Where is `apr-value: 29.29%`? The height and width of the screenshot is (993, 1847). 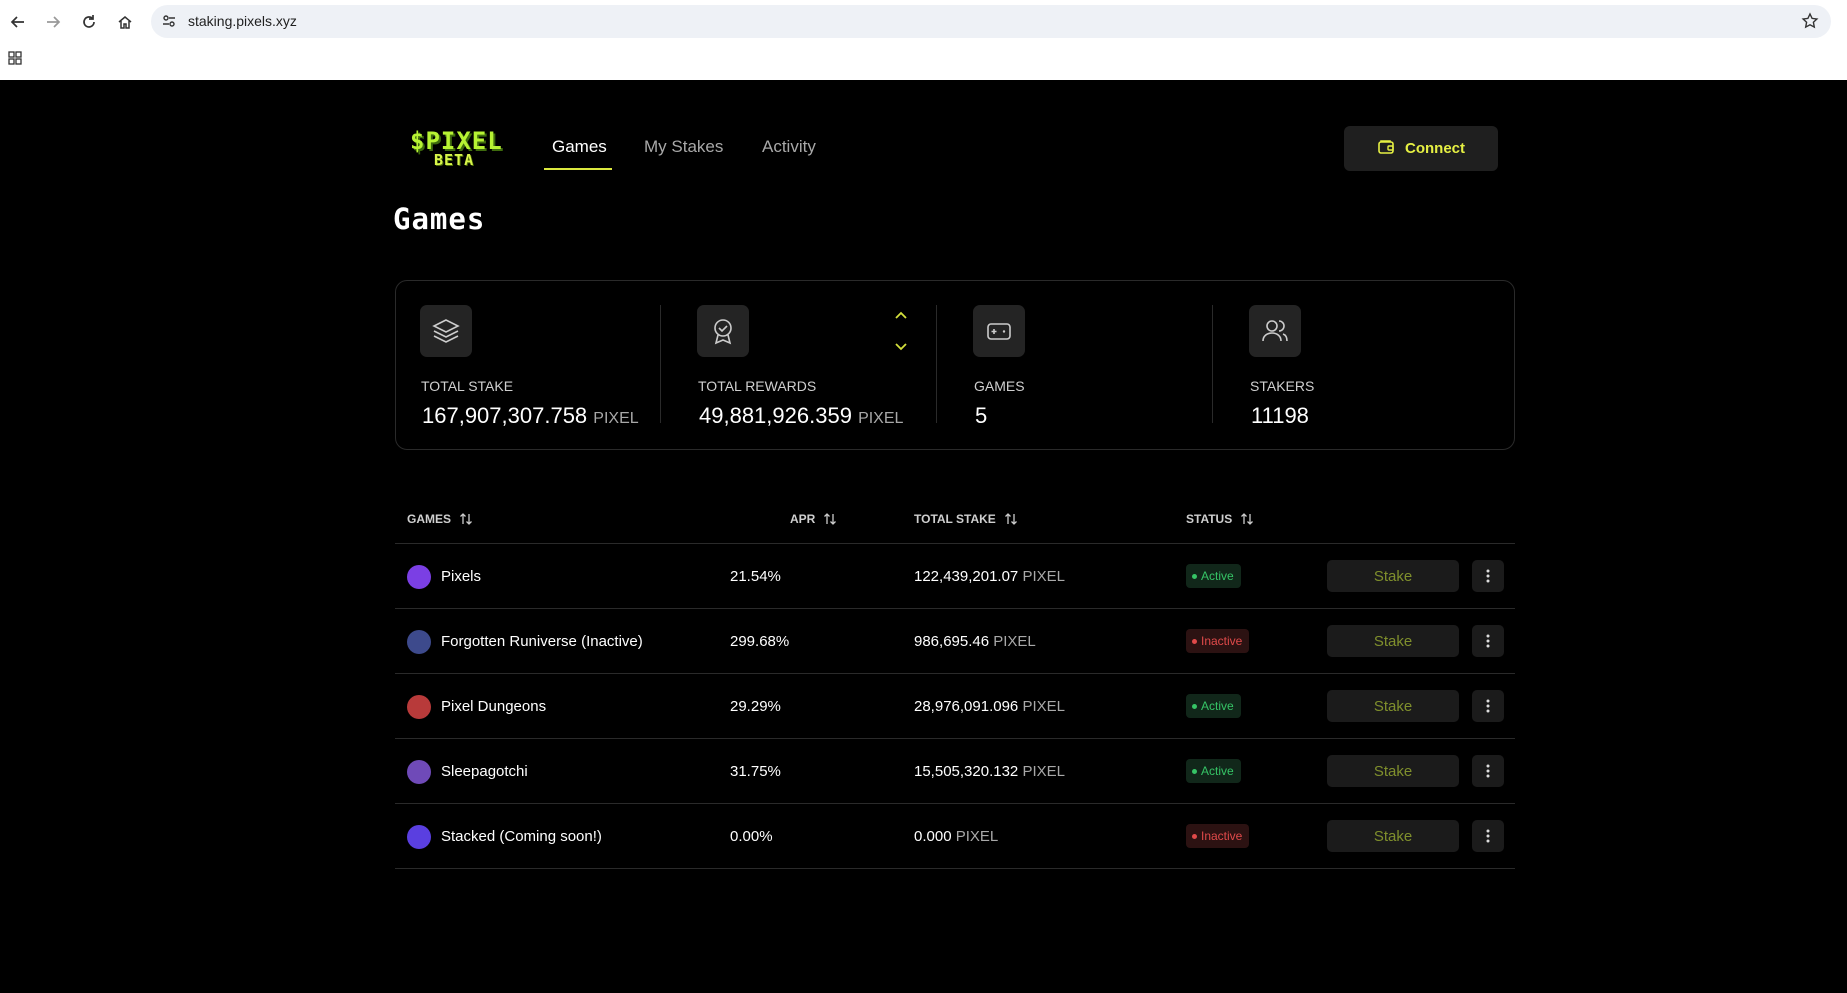
apr-value: 29.29% is located at coordinates (755, 706).